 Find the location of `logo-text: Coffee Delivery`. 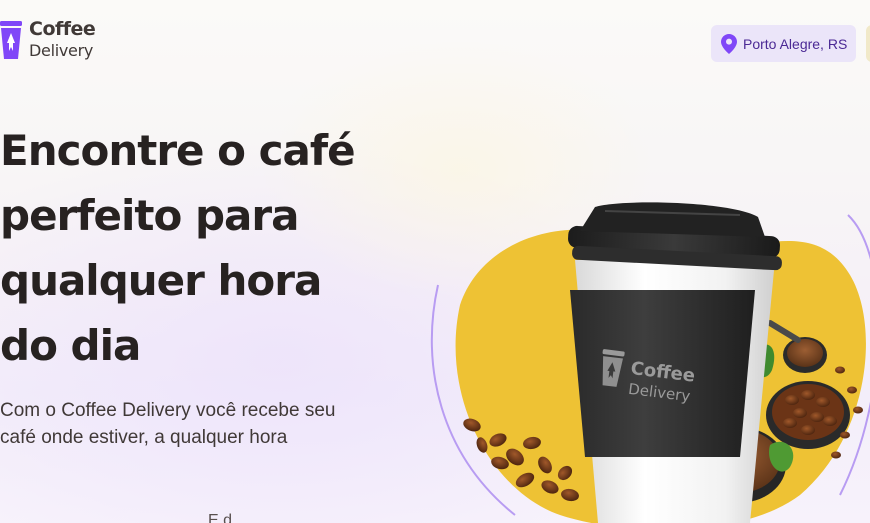

logo-text: Coffee Delivery is located at coordinates (62, 39).